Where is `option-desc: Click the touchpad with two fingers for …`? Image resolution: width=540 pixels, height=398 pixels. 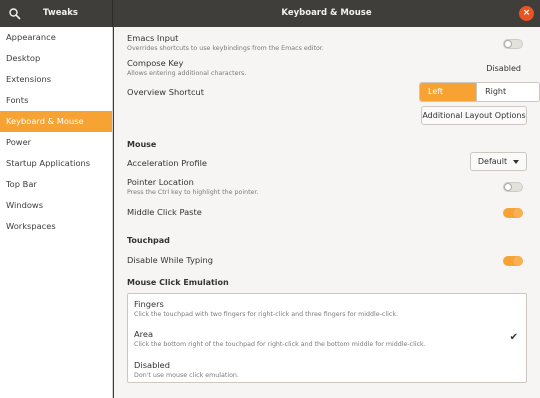
option-desc: Click the touchpad with two fingers for … is located at coordinates (266, 314).